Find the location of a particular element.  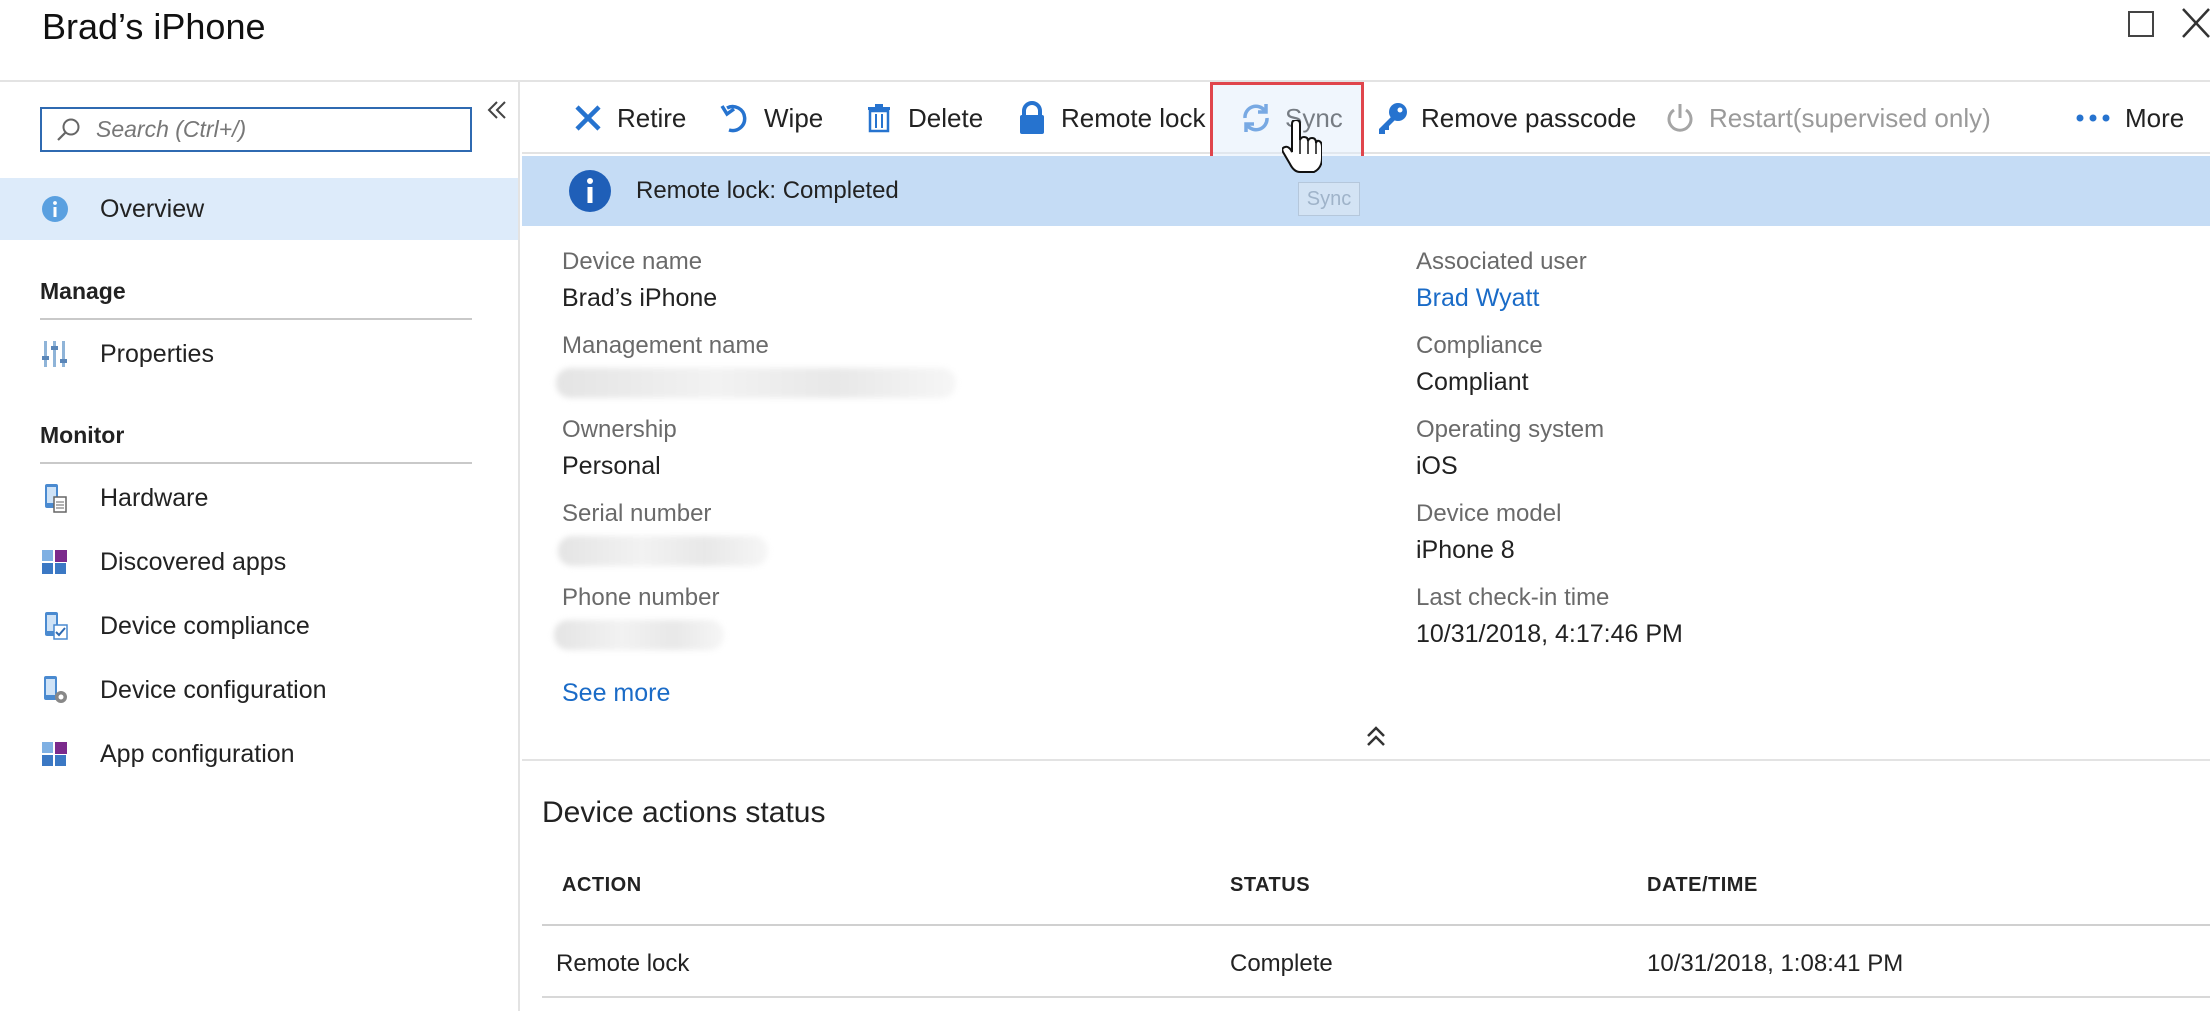

associated-user-link: Brad Wyatt is located at coordinates (1501, 299).